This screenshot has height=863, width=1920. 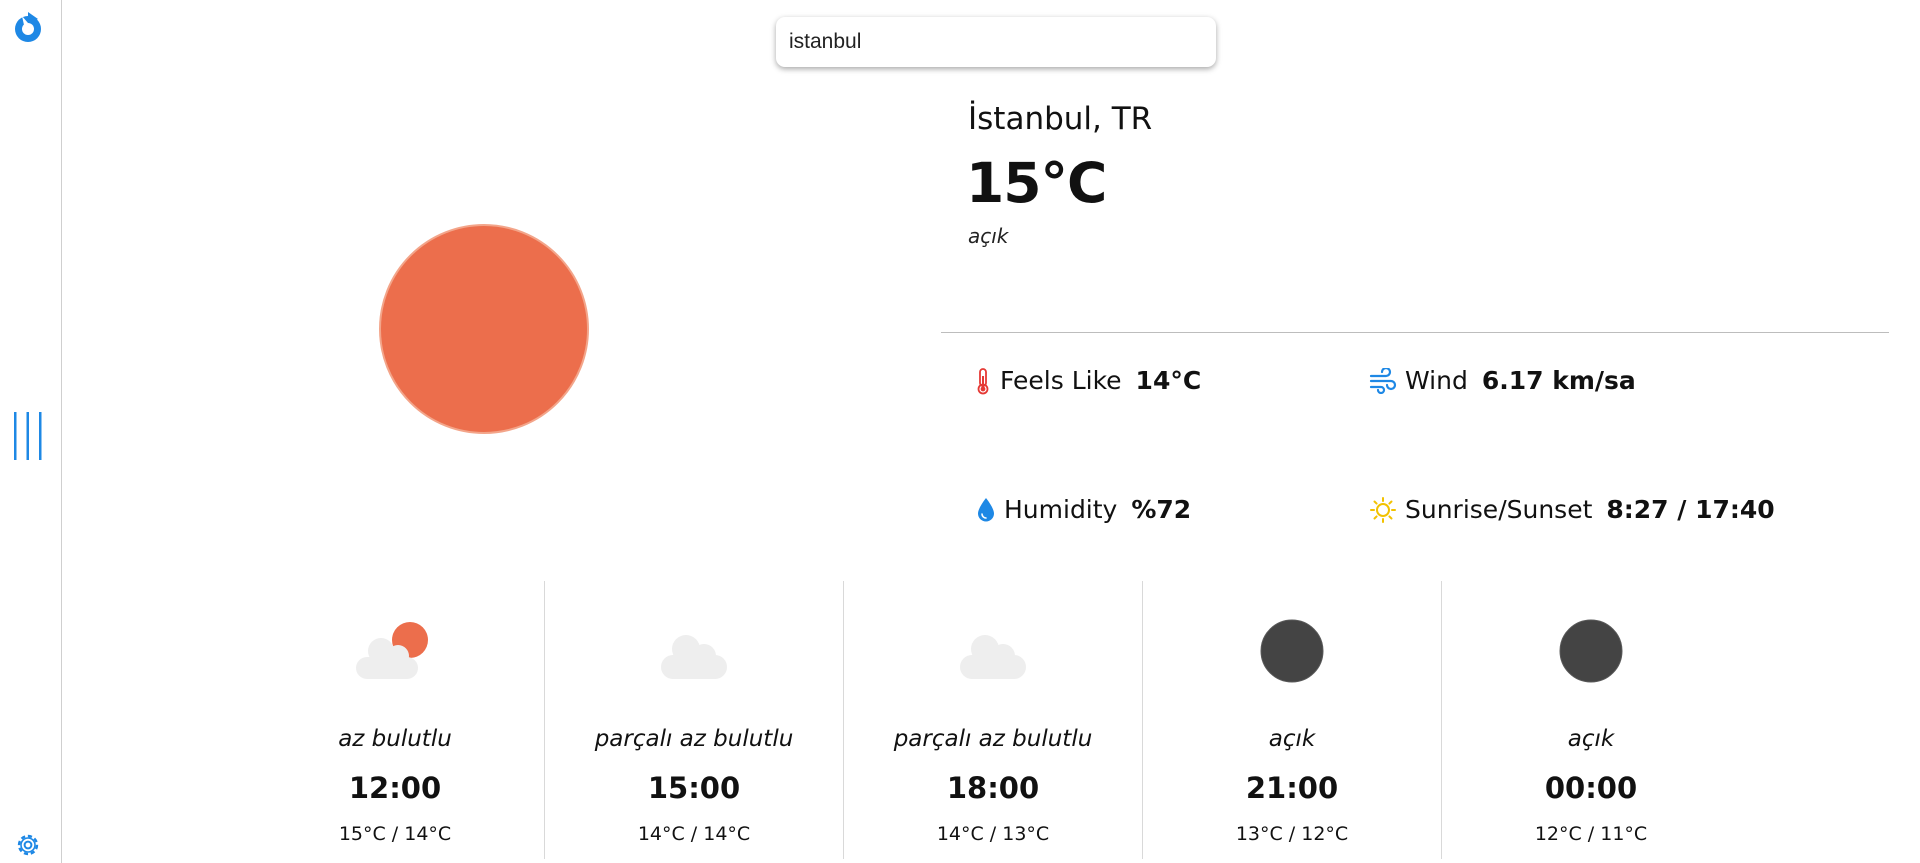 I want to click on forecast-item: açık 21:00 13°C / 12°C, so click(x=1291, y=720).